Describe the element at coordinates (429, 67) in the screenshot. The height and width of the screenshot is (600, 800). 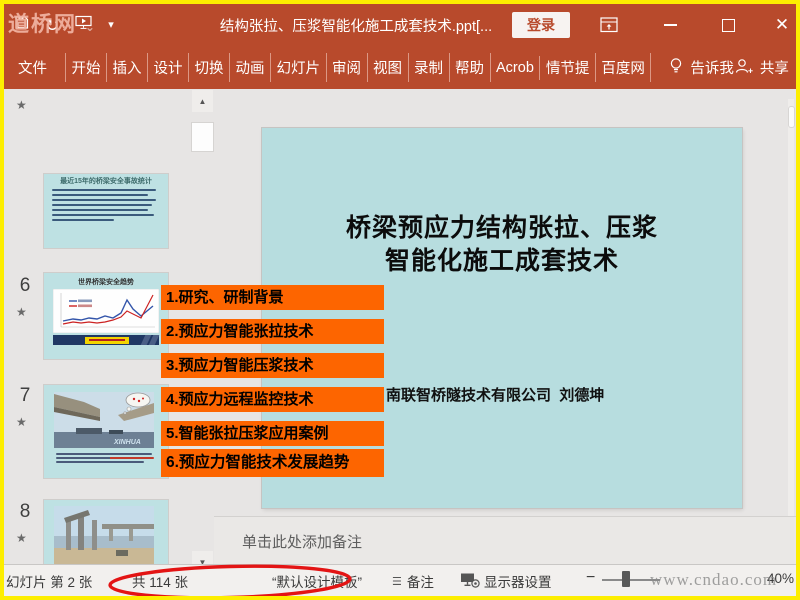
I see `tab-record: 录制` at that location.